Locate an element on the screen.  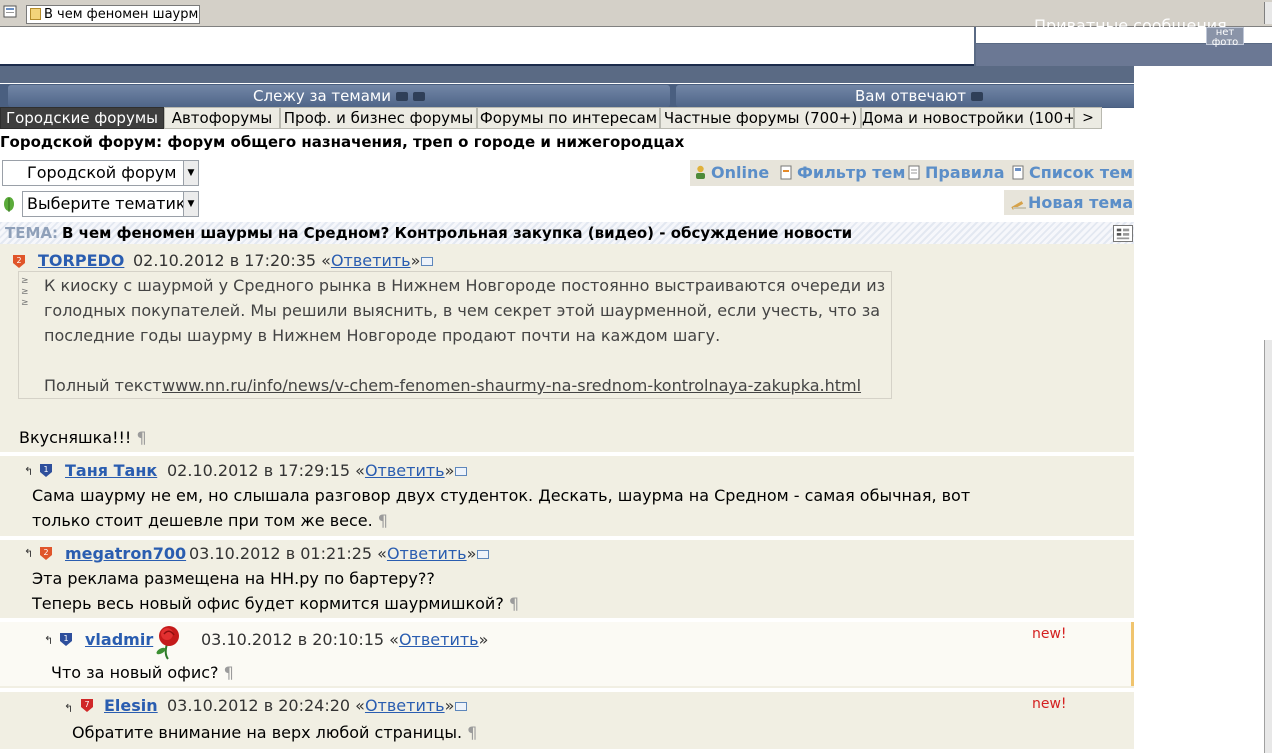
post-date: 02.10.2012 в 17:20:35 is located at coordinates (225, 260).